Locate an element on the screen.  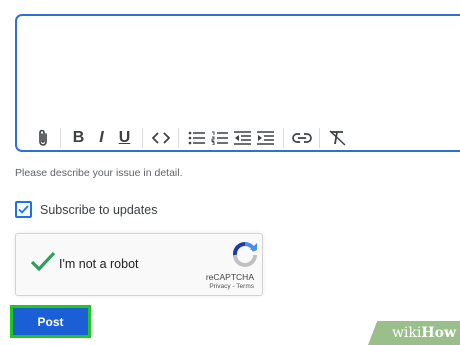
subscribe-checkbox is located at coordinates (23, 209).